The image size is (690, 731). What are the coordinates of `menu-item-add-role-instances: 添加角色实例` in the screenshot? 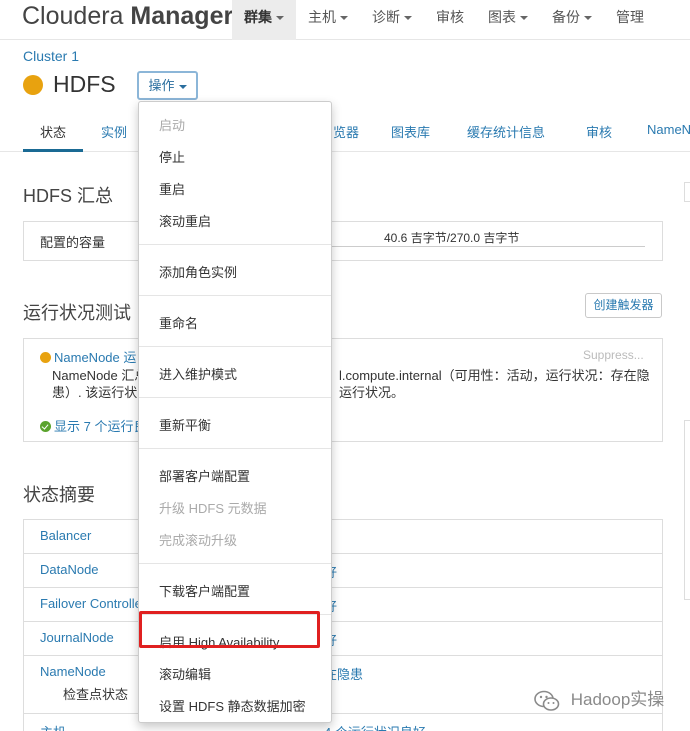 It's located at (198, 271).